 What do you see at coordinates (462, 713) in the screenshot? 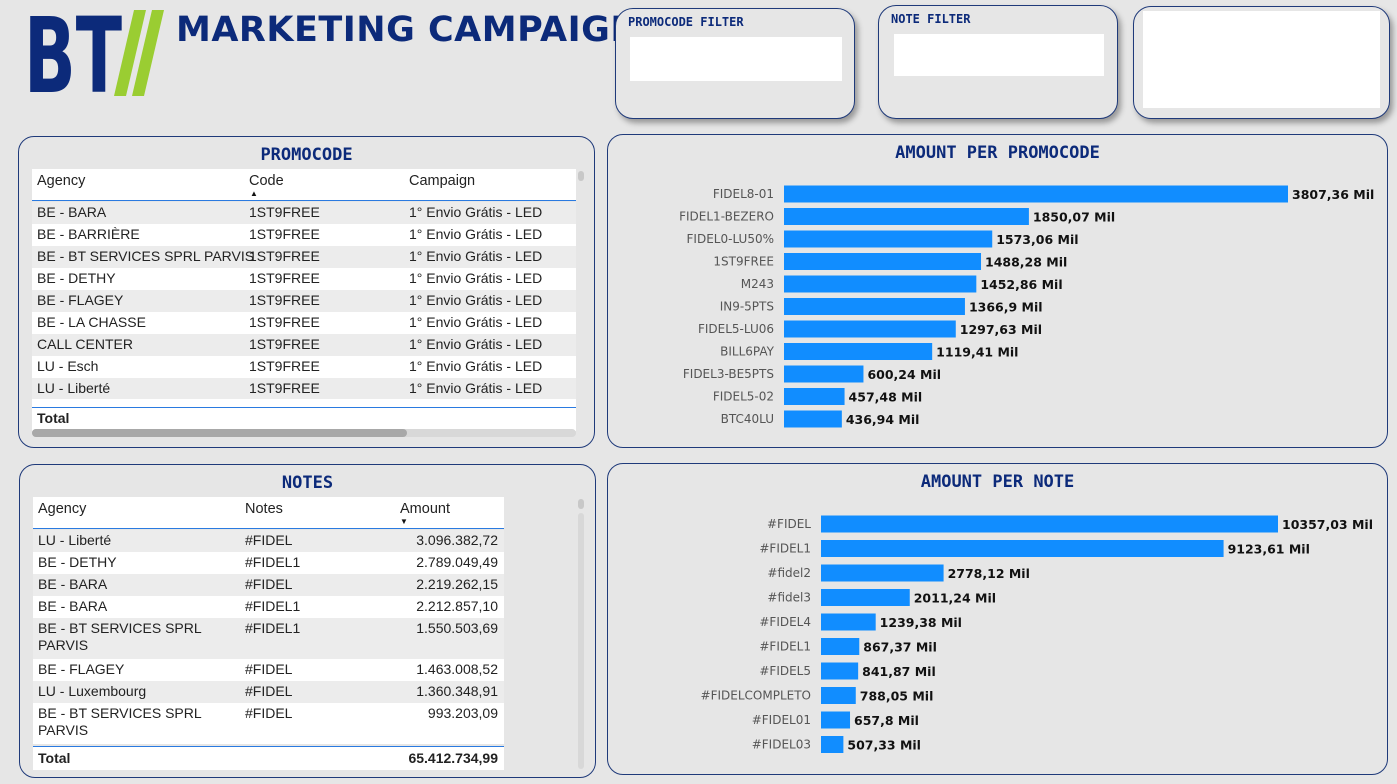
I see `table-cell: 993.203,09` at bounding box center [462, 713].